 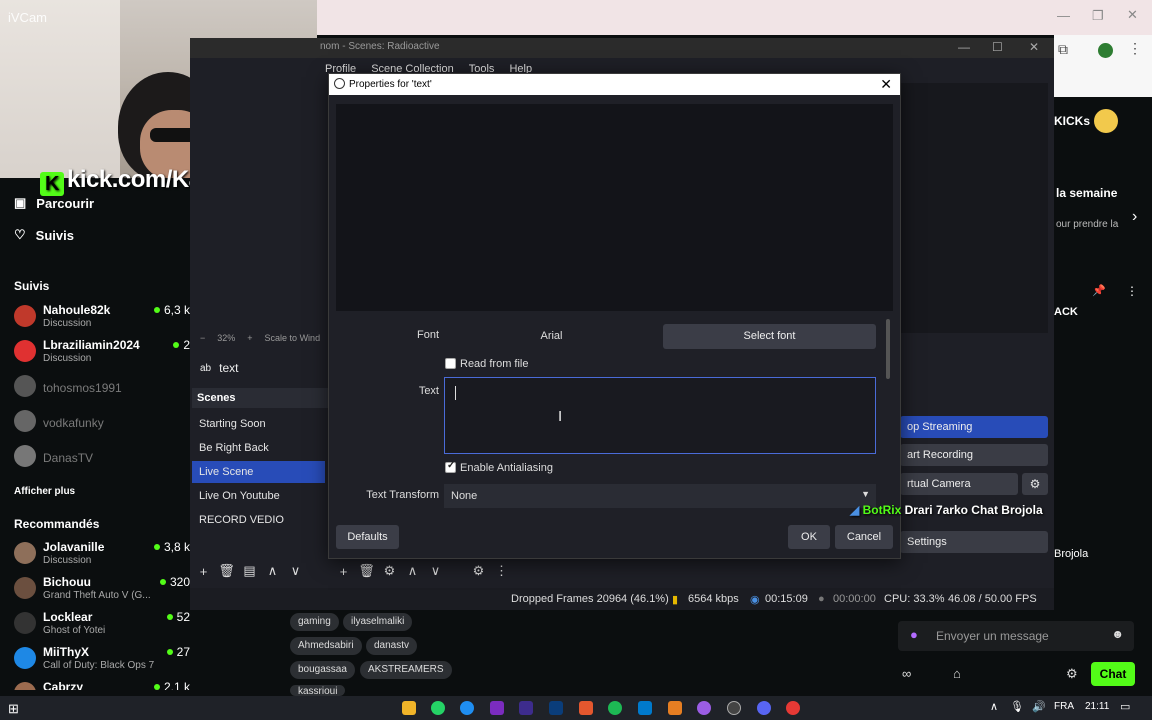 I want to click on brave-icon, so click(x=586, y=708).